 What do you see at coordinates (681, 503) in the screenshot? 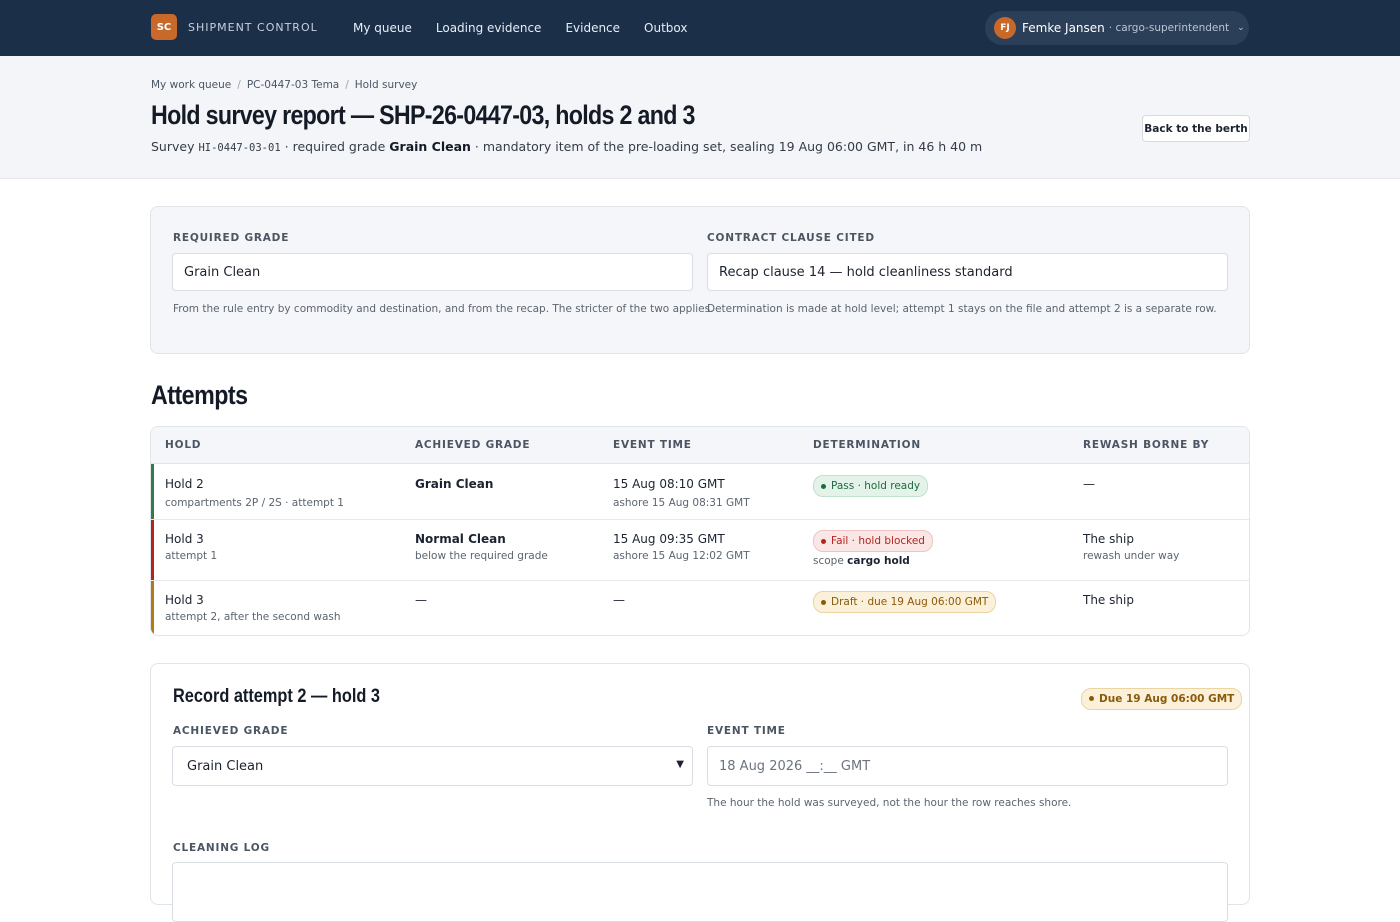
I see `ashore-time: ashore 15 Aug 08:31 GMT` at bounding box center [681, 503].